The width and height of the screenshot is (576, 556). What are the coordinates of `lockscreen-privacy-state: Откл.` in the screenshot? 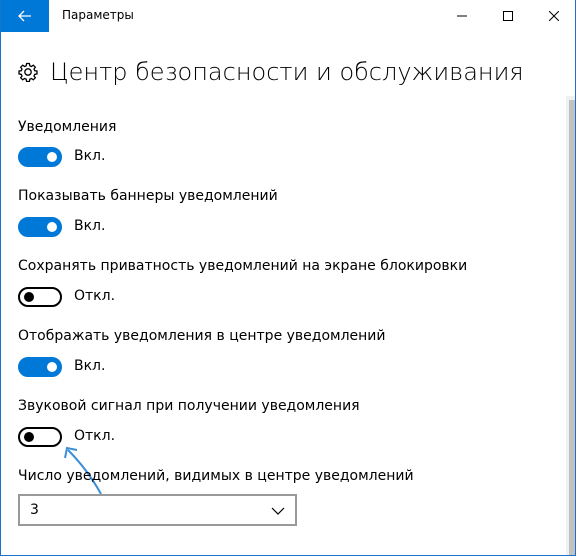 It's located at (95, 296).